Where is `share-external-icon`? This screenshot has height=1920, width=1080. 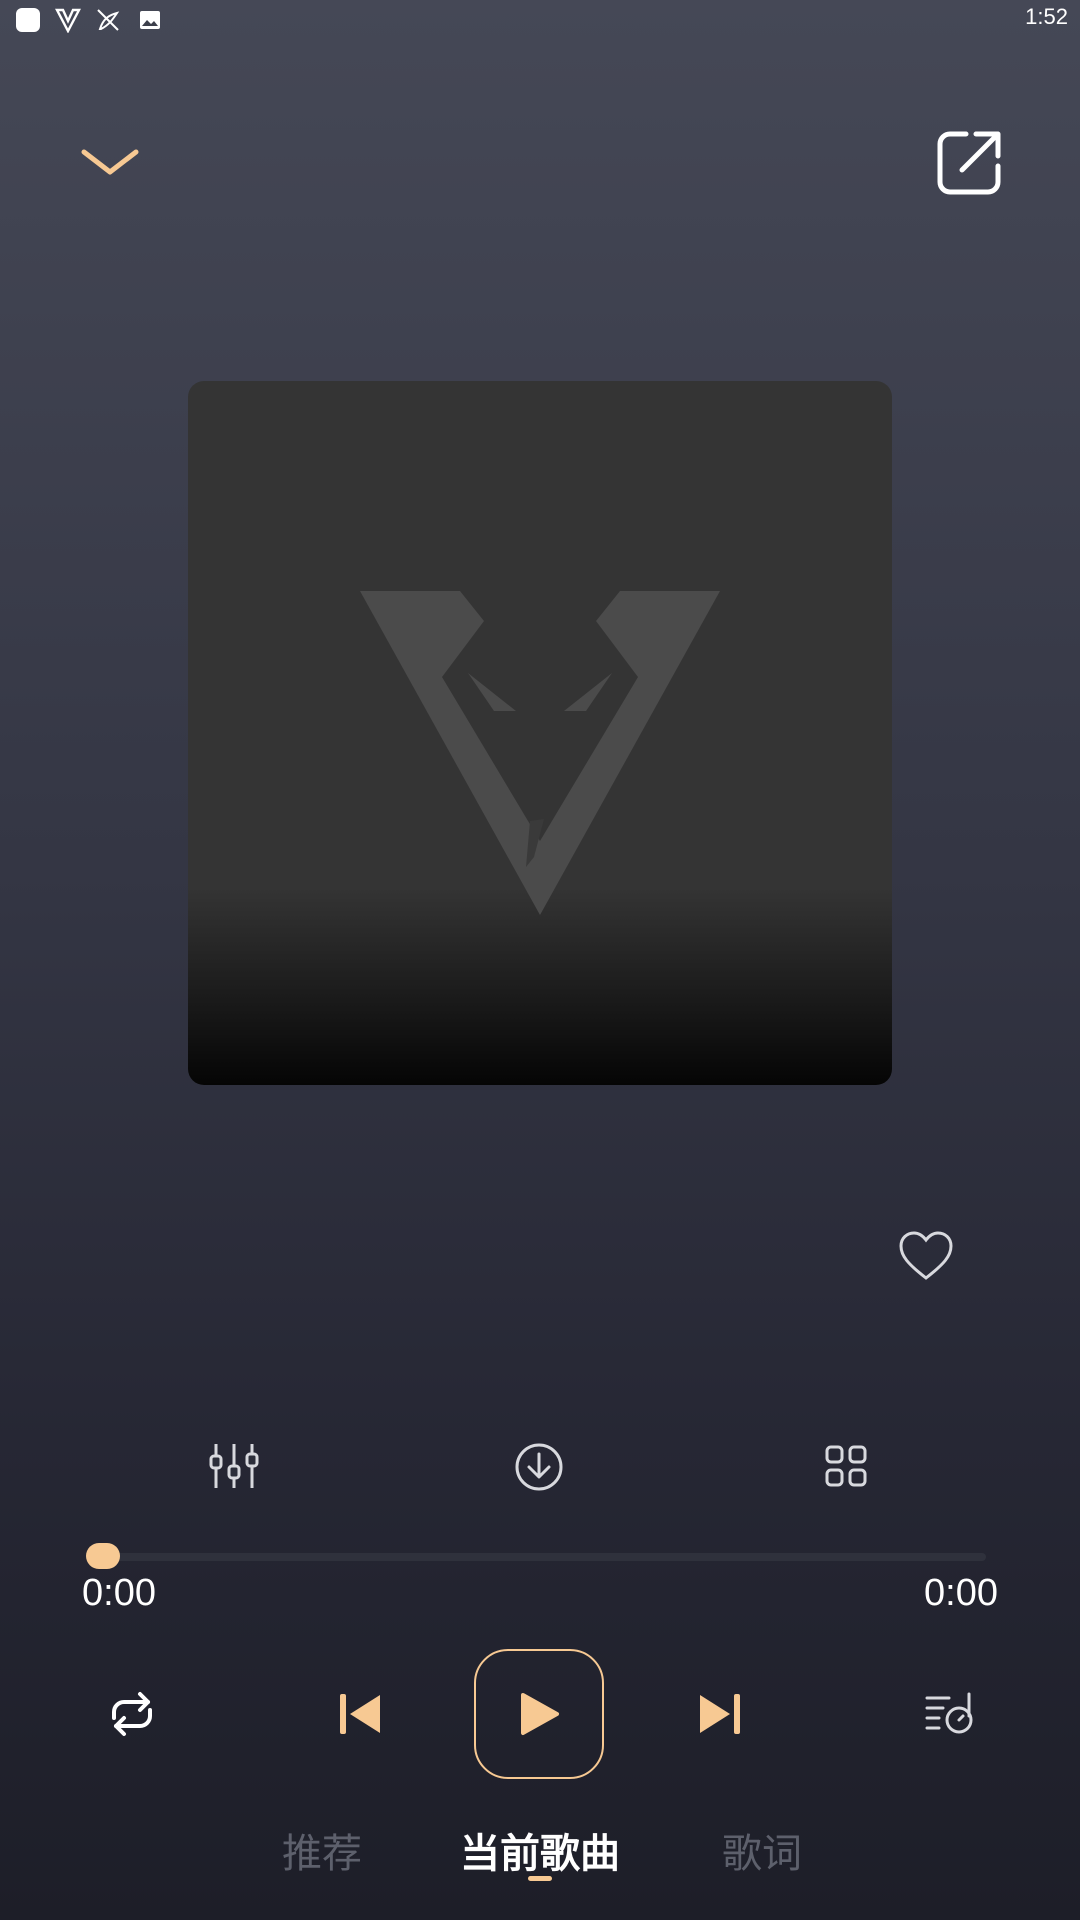
share-external-icon is located at coordinates (969, 163).